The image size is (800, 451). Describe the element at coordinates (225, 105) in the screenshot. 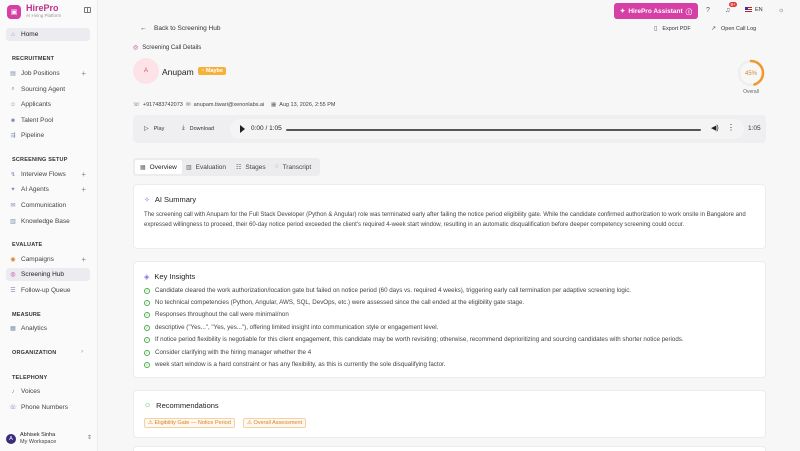

I see `candidate-email: ✉ anupam.tiwari@xenonlabs.ai` at that location.